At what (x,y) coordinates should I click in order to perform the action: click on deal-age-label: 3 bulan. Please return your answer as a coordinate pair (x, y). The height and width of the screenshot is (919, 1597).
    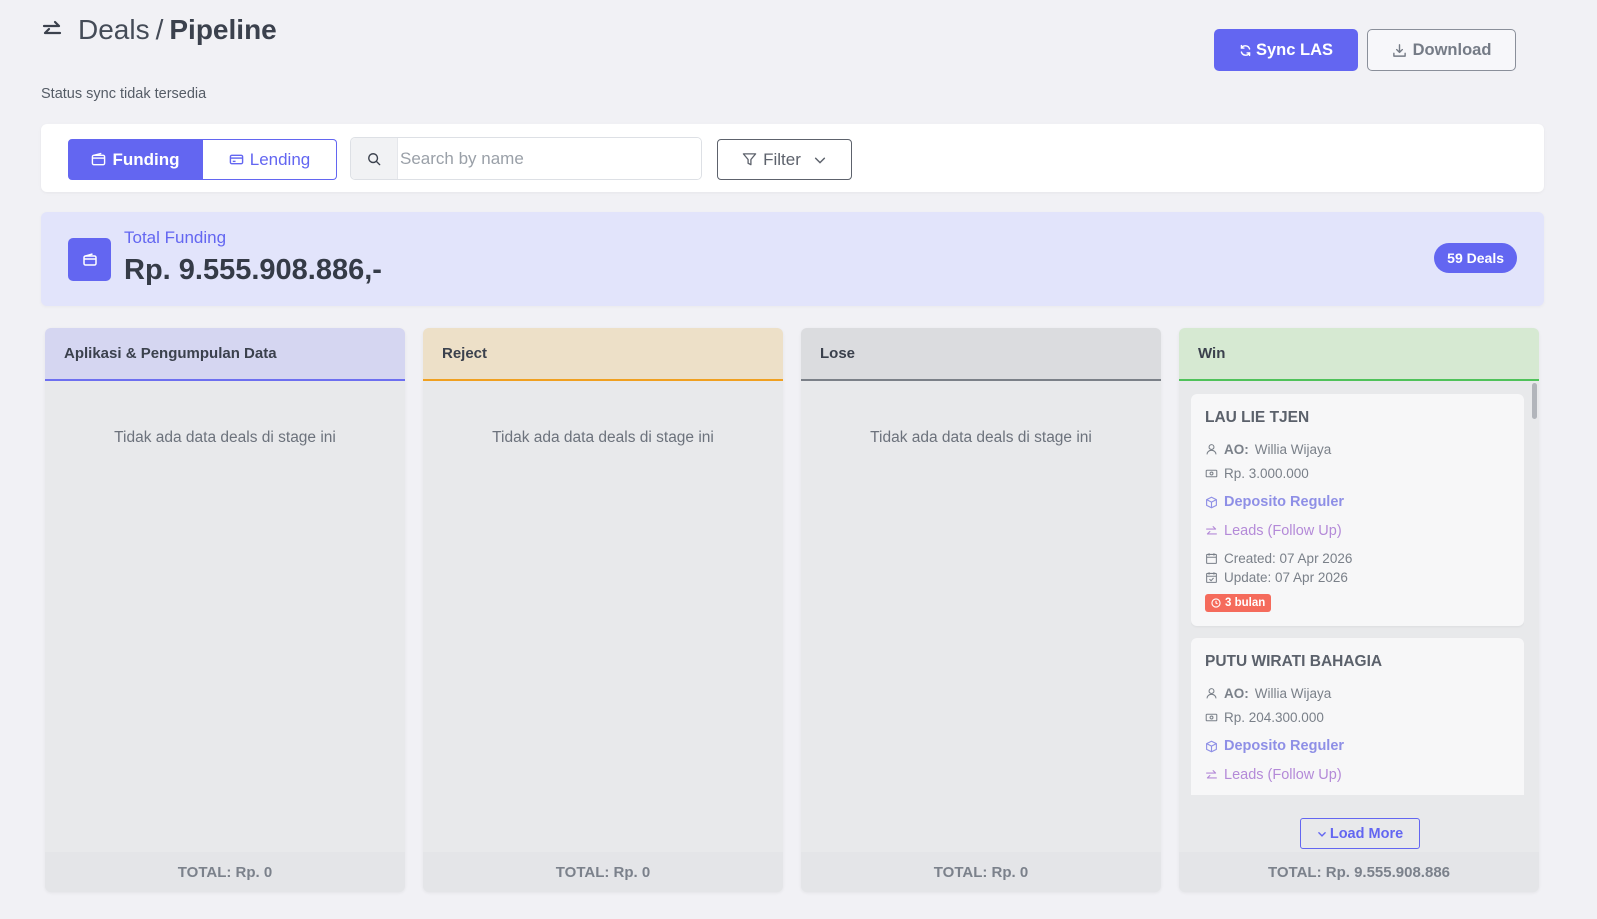
    Looking at the image, I should click on (1245, 603).